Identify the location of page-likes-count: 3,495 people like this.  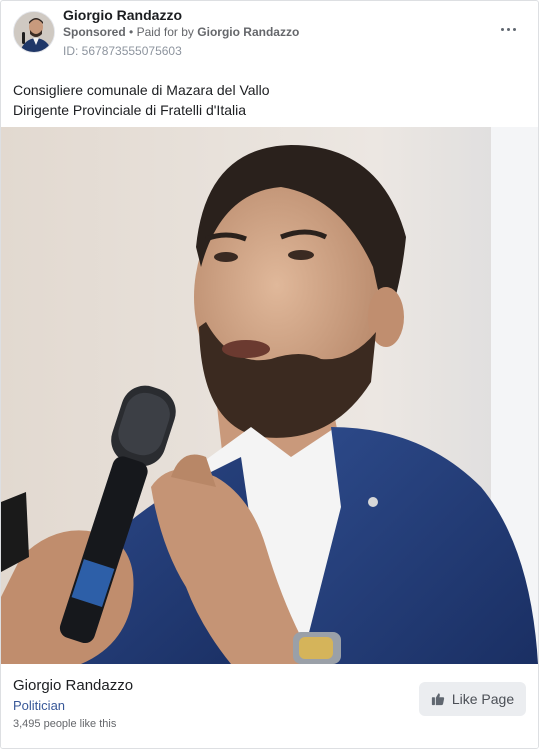
(65, 724).